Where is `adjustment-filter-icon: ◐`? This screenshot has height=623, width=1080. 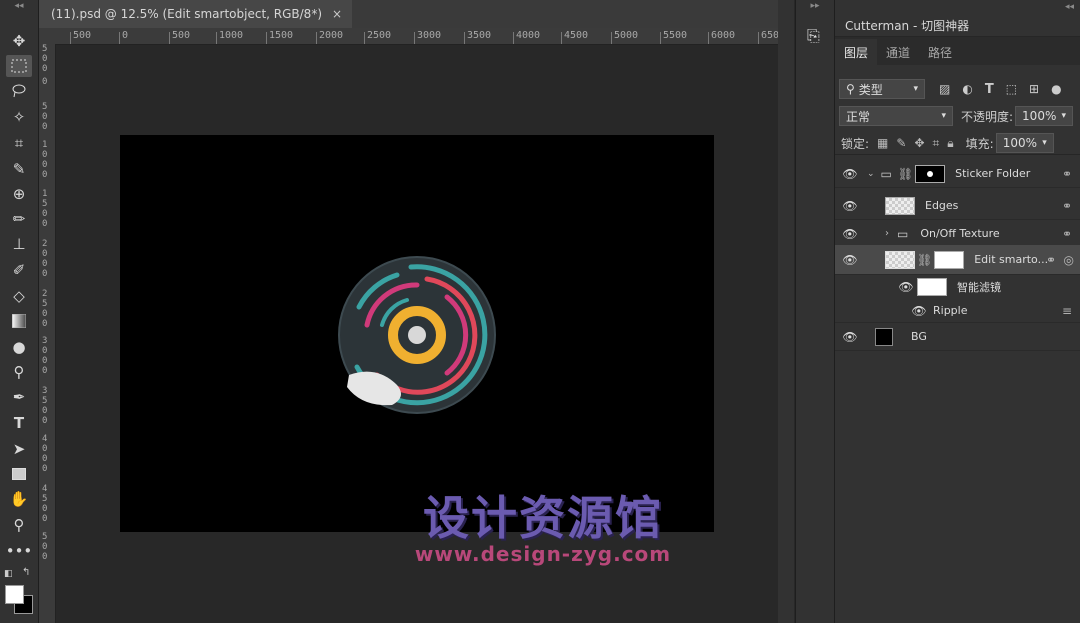
adjustment-filter-icon: ◐ is located at coordinates (967, 89).